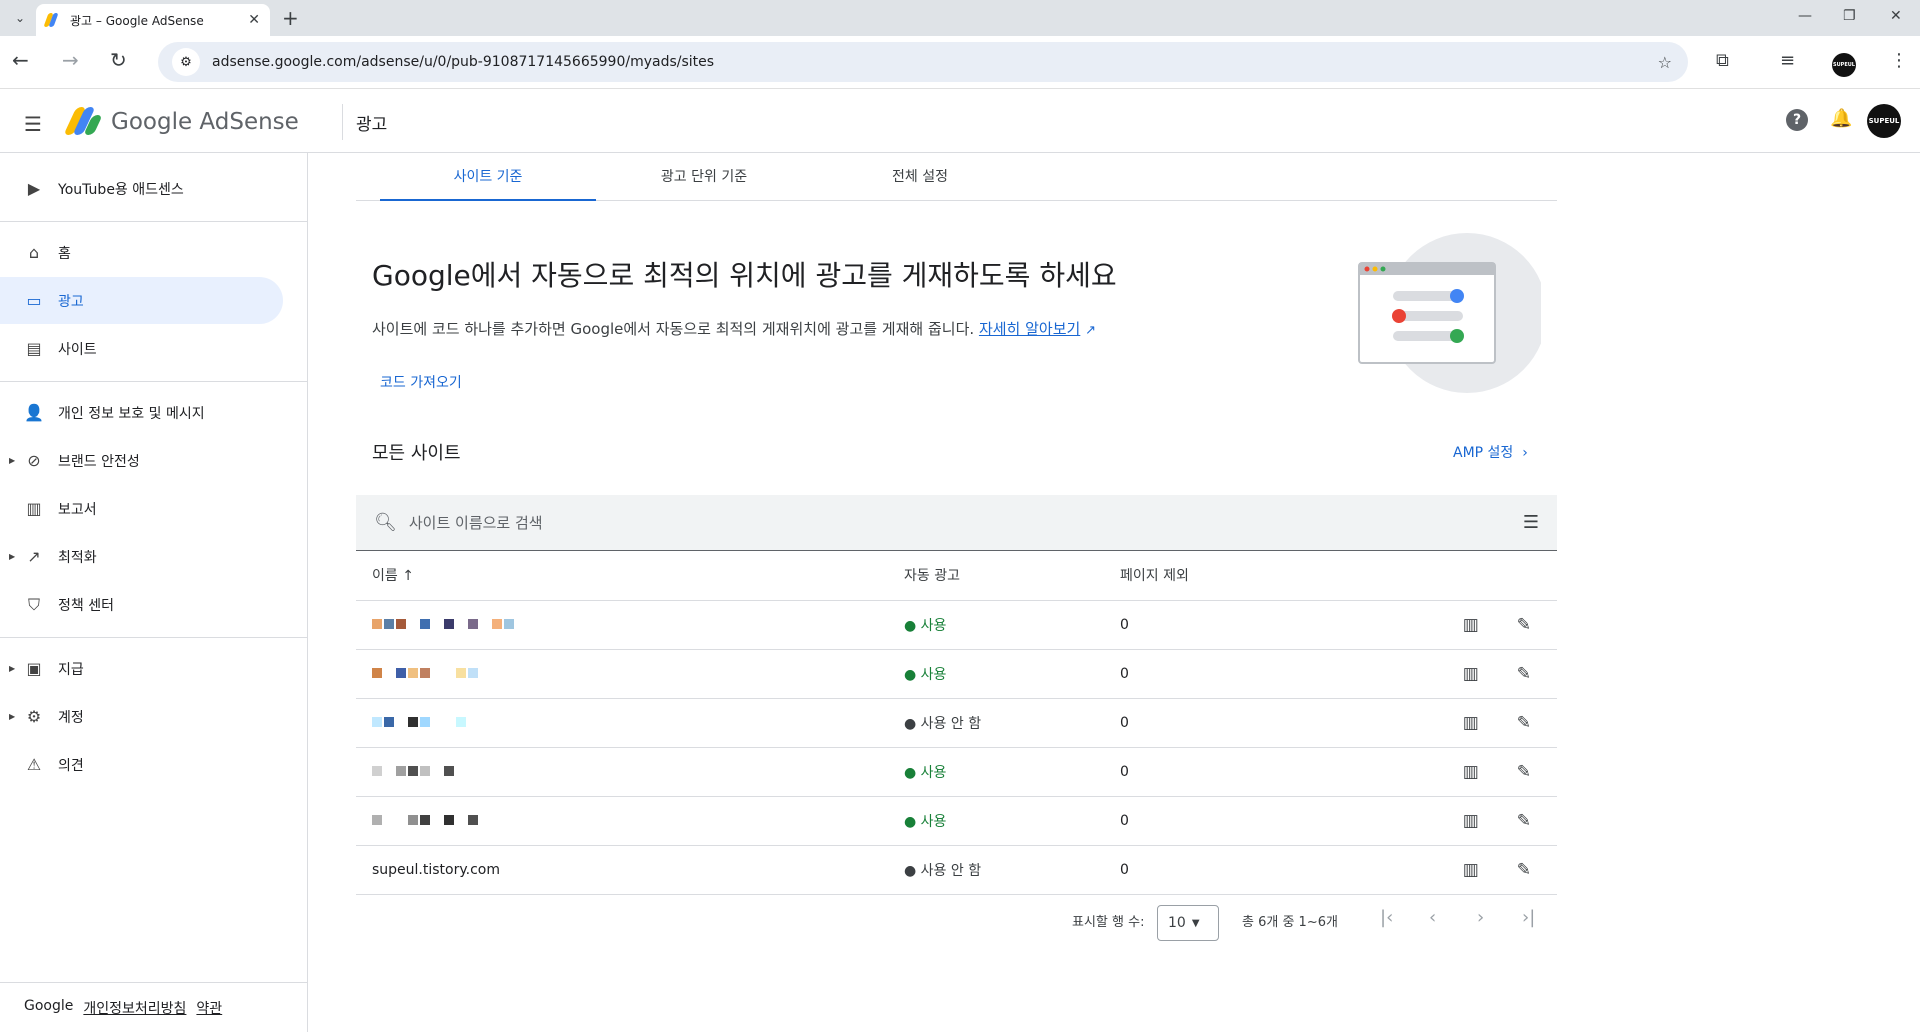 This screenshot has height=1032, width=1920. Describe the element at coordinates (1432, 917) in the screenshot. I see `prev-page-icon: ‹` at that location.